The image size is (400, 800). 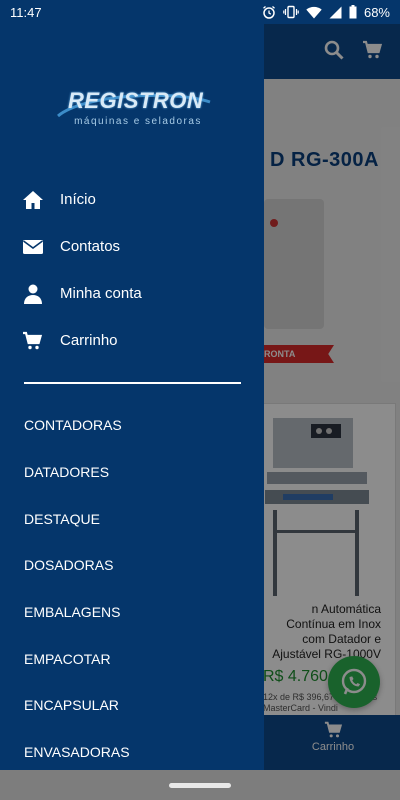 I want to click on category-label: DOSADORAS, so click(x=69, y=565).